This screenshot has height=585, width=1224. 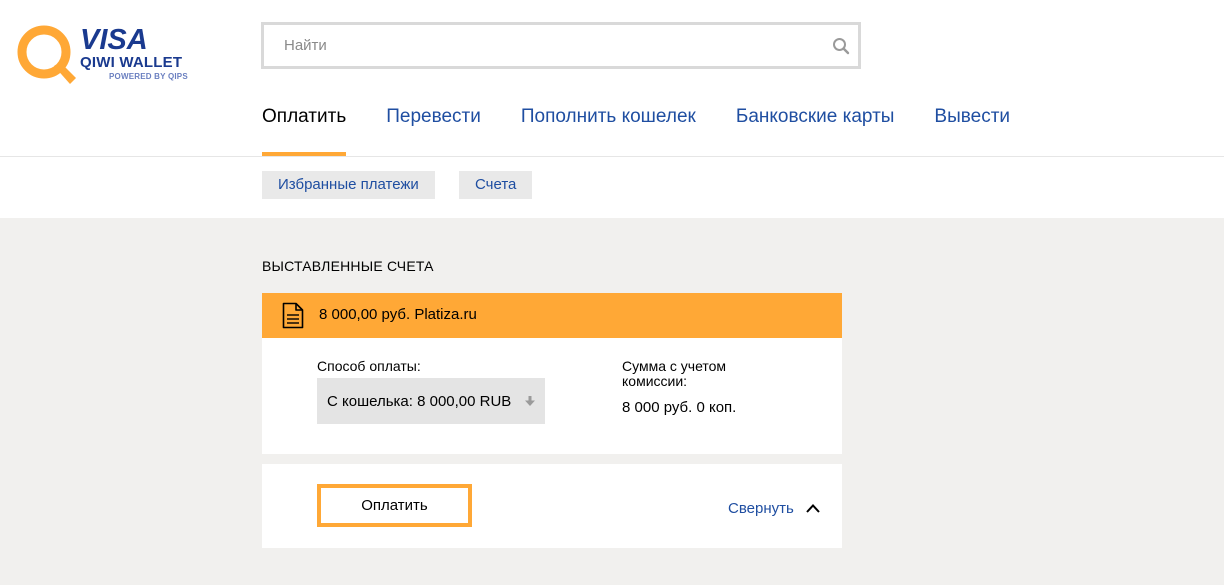 I want to click on arrow-down-icon, so click(x=530, y=401).